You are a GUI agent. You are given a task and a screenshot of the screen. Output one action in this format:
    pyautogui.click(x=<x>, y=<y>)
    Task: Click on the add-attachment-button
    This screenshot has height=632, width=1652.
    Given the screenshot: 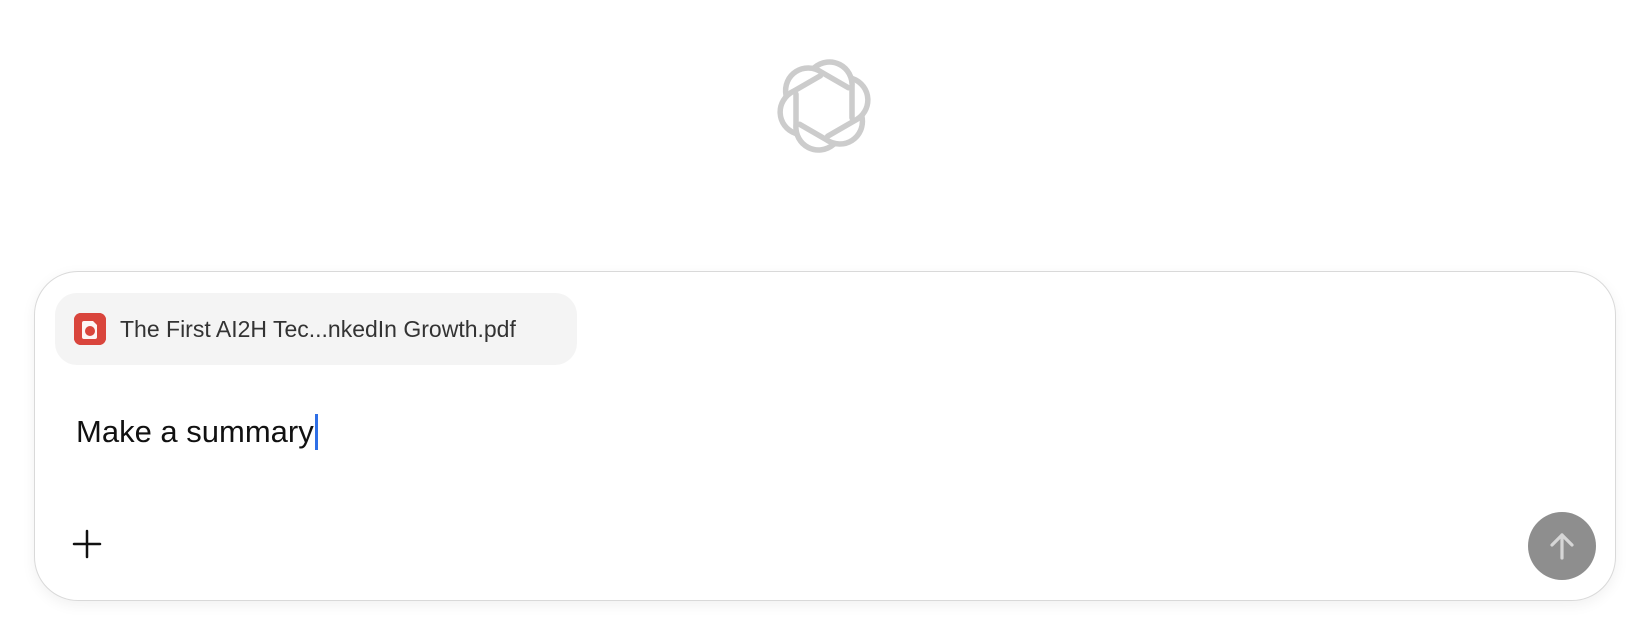 What is the action you would take?
    pyautogui.click(x=87, y=544)
    